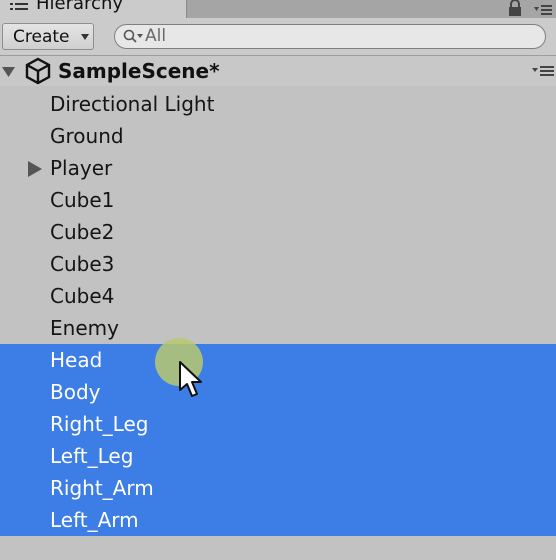  Describe the element at coordinates (84, 328) in the screenshot. I see `tree-item-label: Enemy` at that location.